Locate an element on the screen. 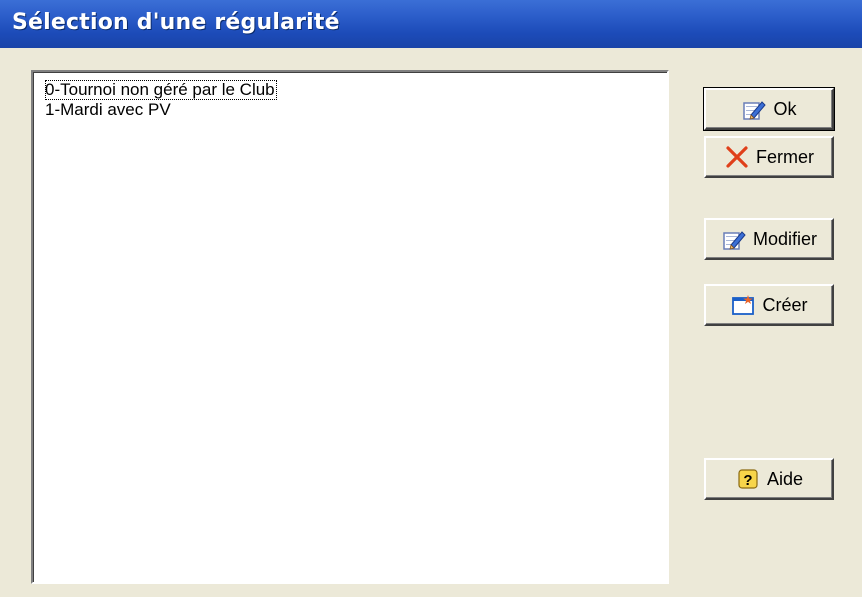  create-button: Créer is located at coordinates (769, 305).